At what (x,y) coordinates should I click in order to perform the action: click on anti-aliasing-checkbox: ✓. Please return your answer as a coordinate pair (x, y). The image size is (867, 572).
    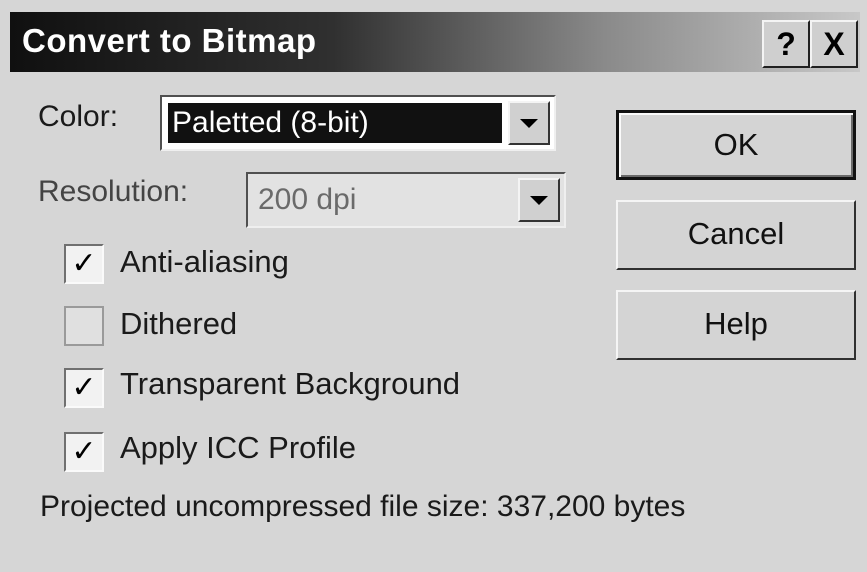
    Looking at the image, I should click on (84, 264).